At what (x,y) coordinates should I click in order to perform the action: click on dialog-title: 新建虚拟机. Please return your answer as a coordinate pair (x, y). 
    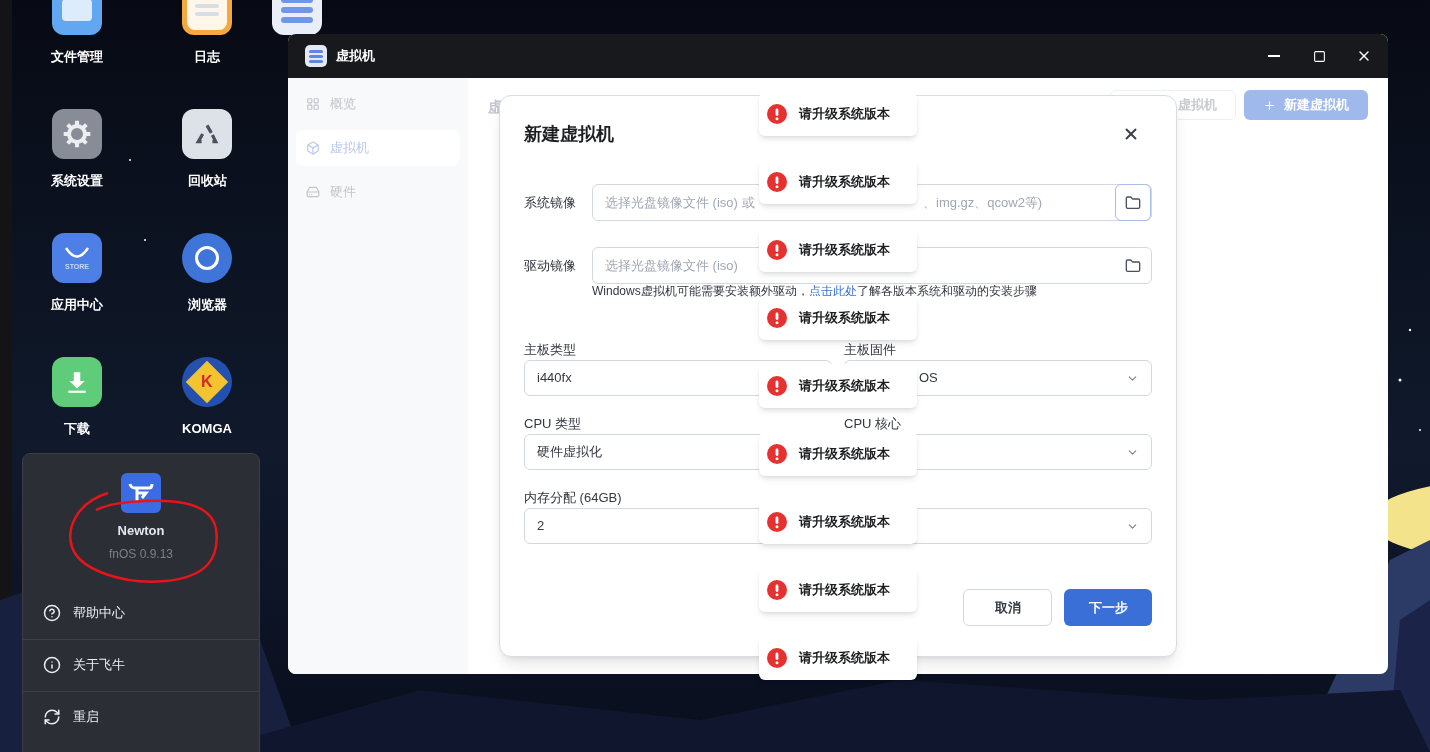
    Looking at the image, I should click on (569, 134).